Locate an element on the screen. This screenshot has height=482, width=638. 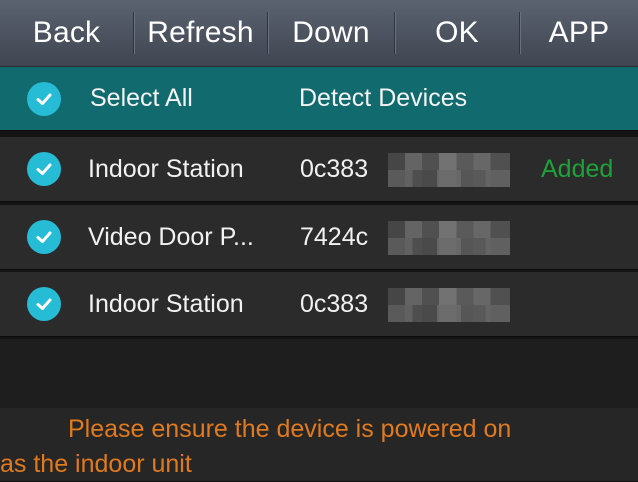
down-button: Down is located at coordinates (331, 33).